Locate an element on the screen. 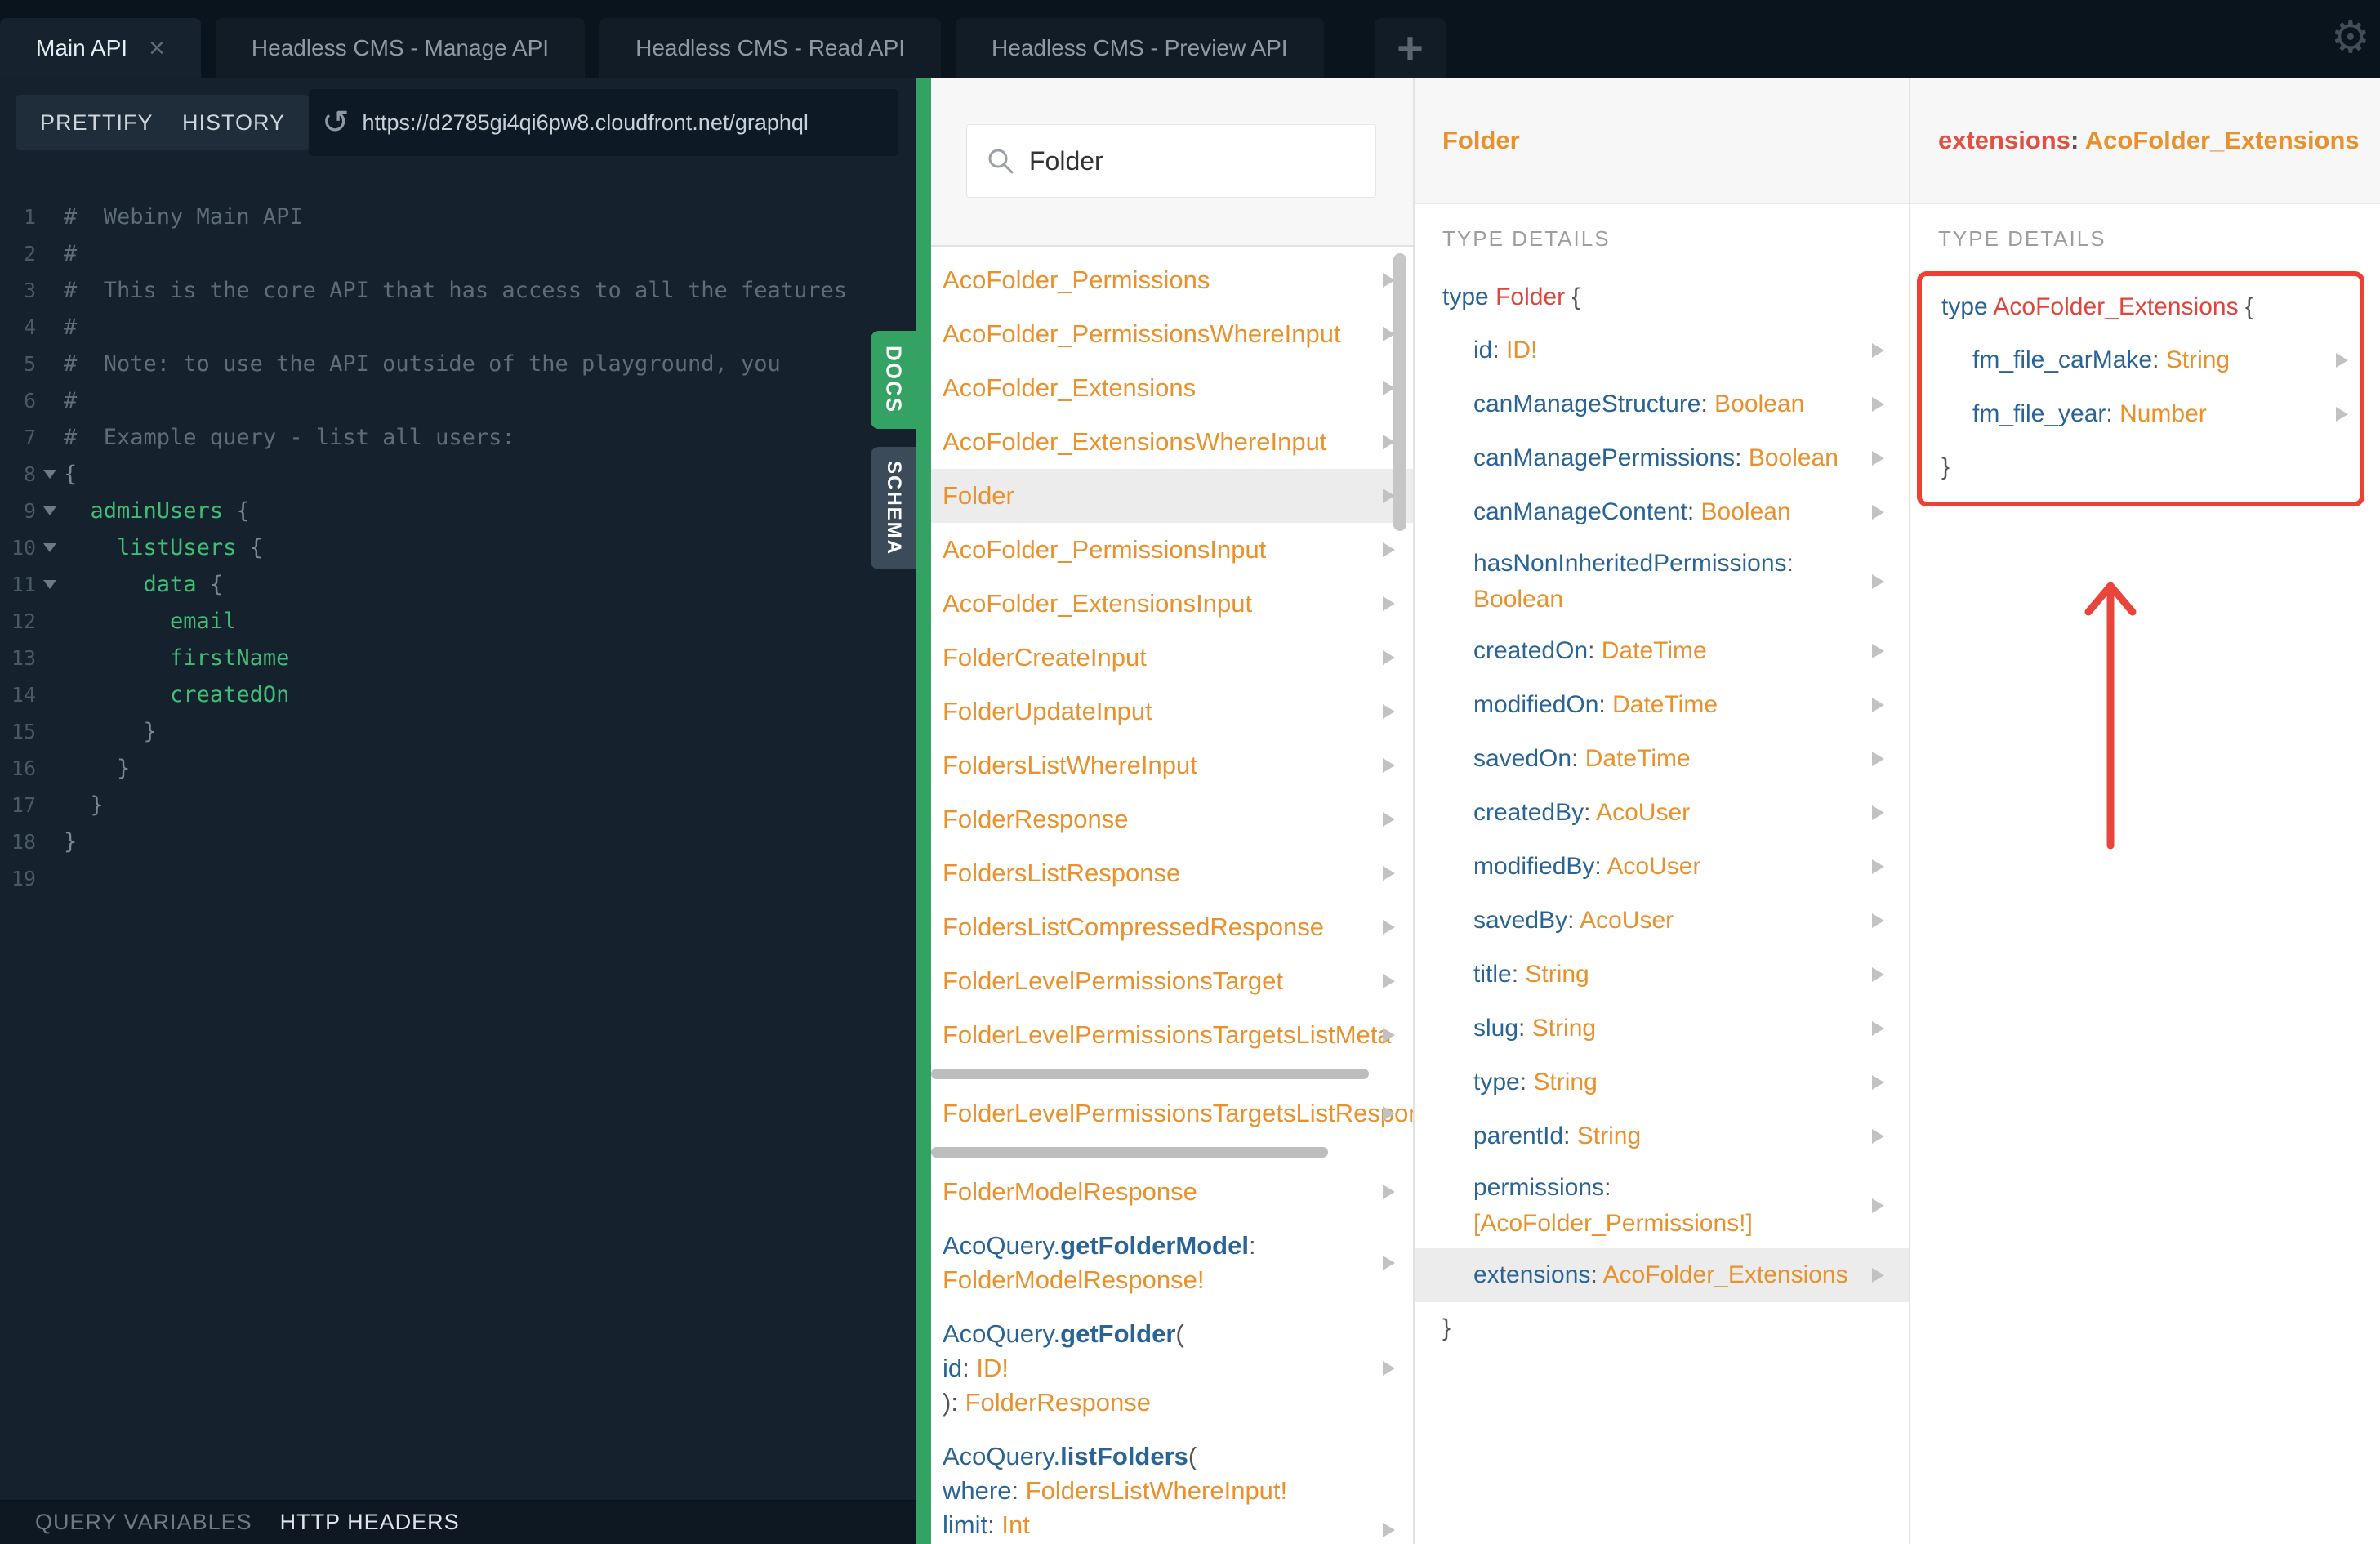 The width and height of the screenshot is (2380, 1544). docs-list-item: AcoFolder_PermissionsInput is located at coordinates (1172, 550).